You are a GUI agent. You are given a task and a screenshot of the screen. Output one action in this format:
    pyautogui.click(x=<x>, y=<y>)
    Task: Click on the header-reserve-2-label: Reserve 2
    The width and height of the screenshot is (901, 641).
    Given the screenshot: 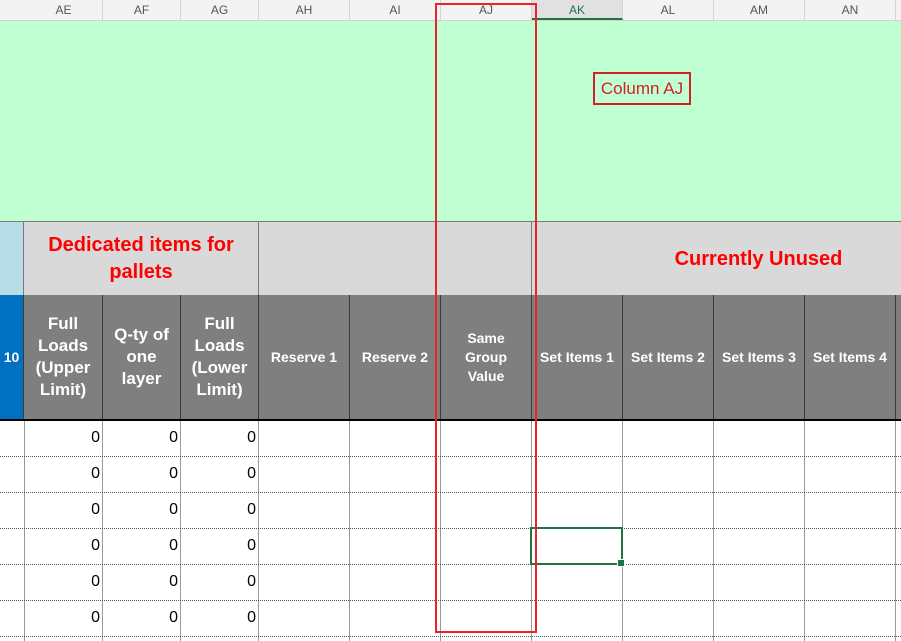 What is the action you would take?
    pyautogui.click(x=395, y=356)
    